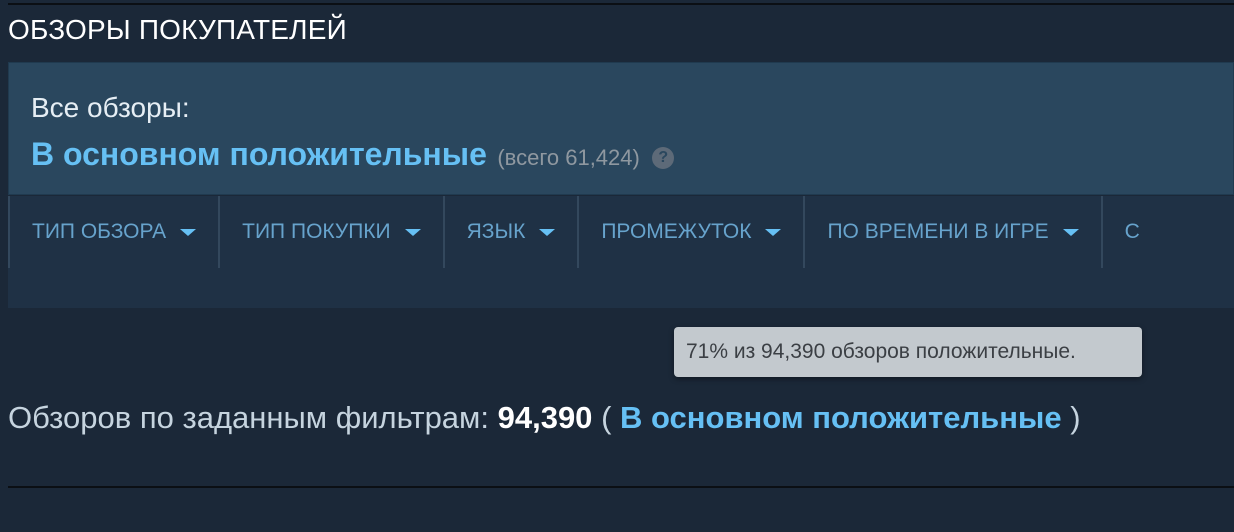  I want to click on filter-date-range: ПРОМЕЖУТОК, so click(692, 232).